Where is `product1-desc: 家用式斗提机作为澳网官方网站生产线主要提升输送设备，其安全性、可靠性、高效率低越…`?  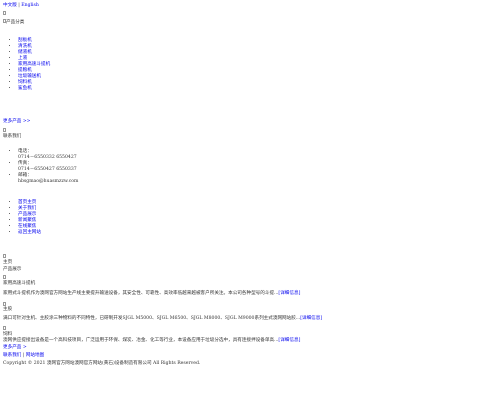
product1-desc: 家用式斗提机作为澳网官方网站生产线主要提升输送设备，其安全性、可靠性、高效率低越… is located at coordinates (141, 293).